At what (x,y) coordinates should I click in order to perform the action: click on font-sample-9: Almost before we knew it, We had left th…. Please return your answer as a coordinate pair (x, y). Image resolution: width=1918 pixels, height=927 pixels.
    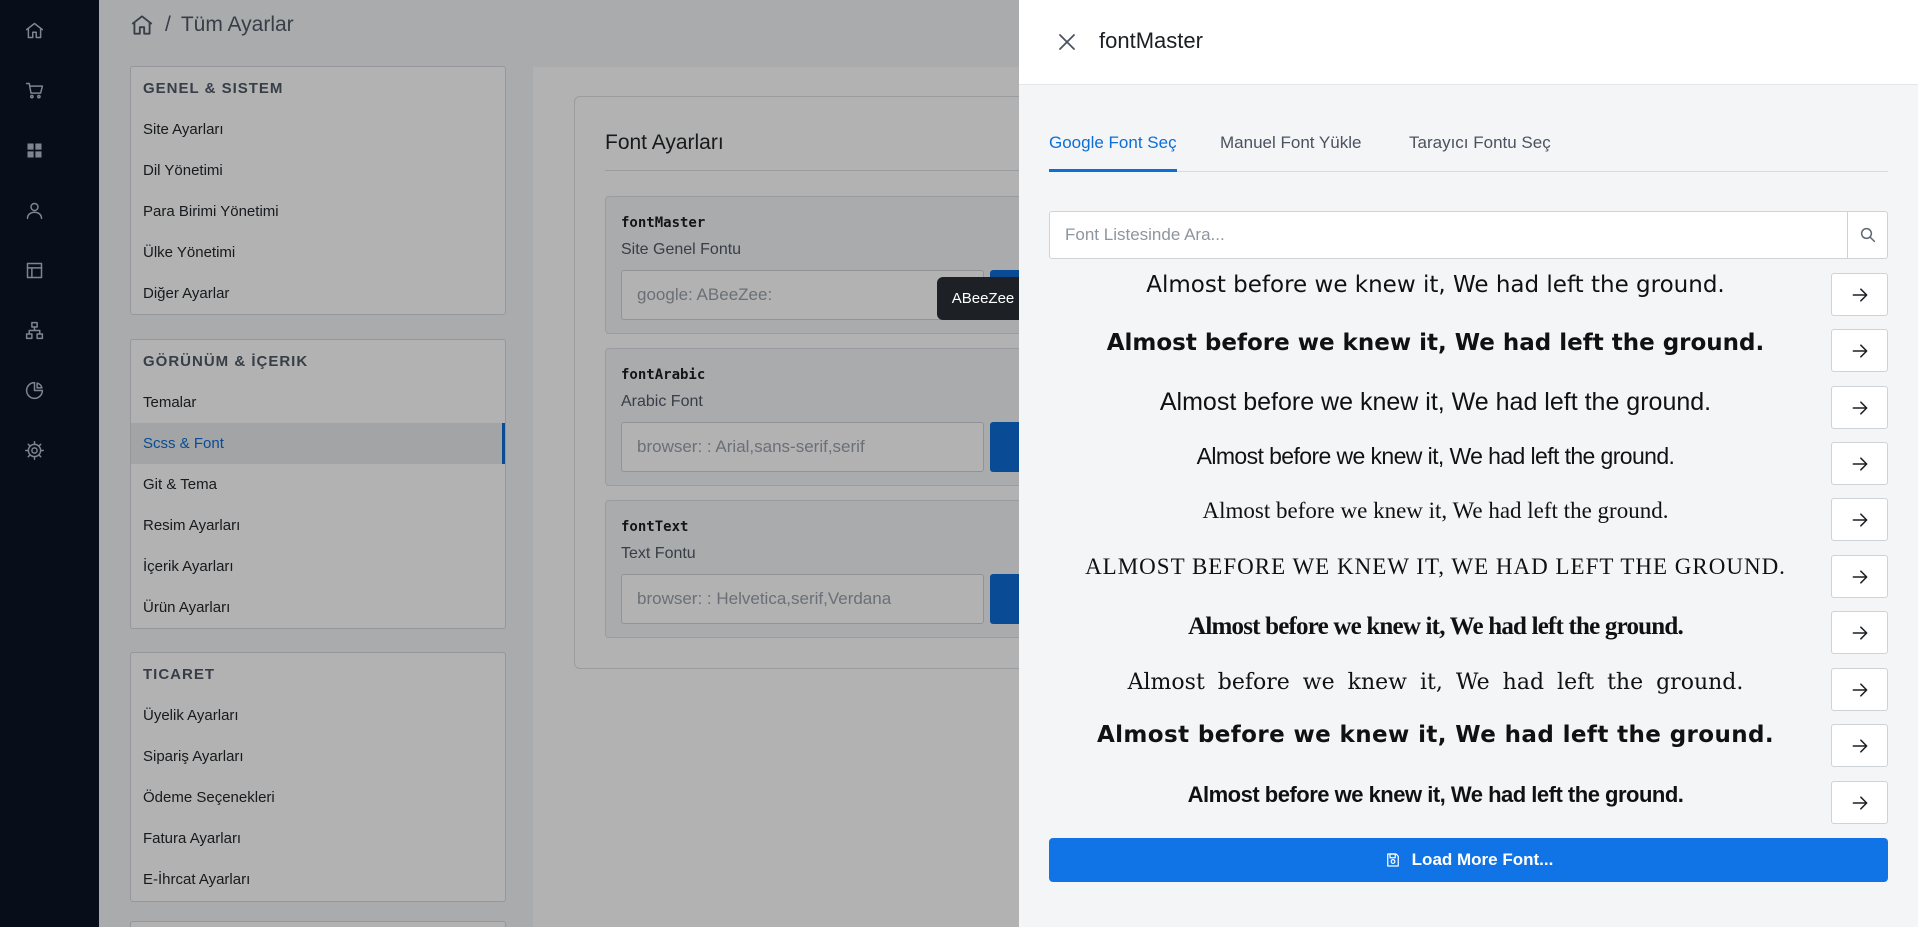
    Looking at the image, I should click on (1435, 735).